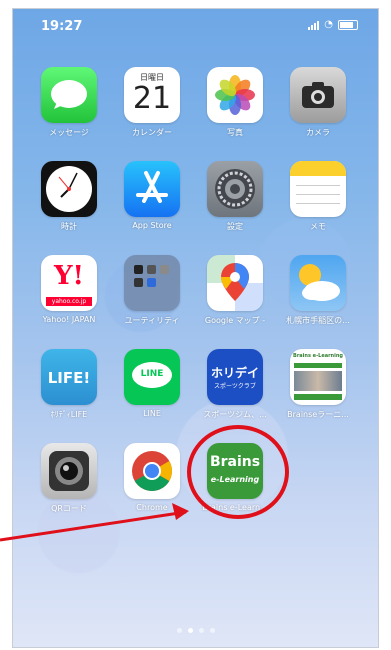  Describe the element at coordinates (318, 132) in the screenshot. I see `app-label: カメラ` at that location.